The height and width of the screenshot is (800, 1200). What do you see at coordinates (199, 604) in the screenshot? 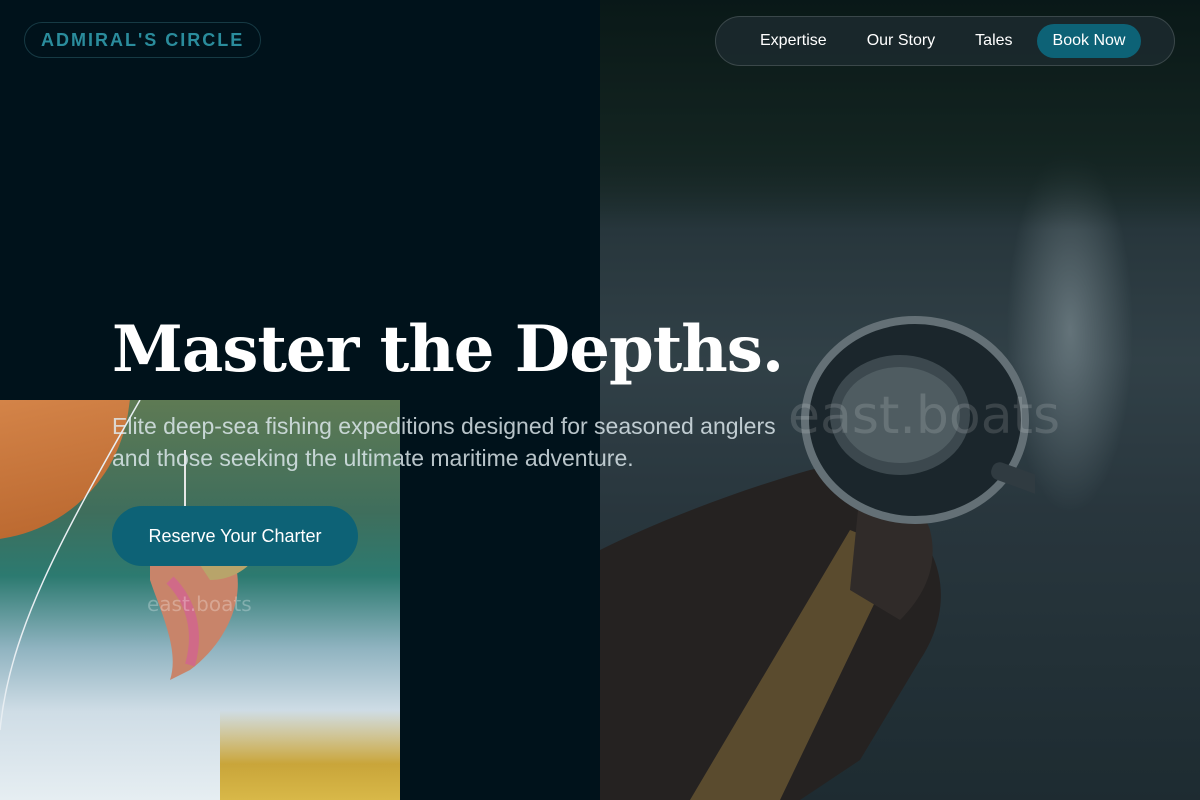
I see `watermark-small: east.boats` at bounding box center [199, 604].